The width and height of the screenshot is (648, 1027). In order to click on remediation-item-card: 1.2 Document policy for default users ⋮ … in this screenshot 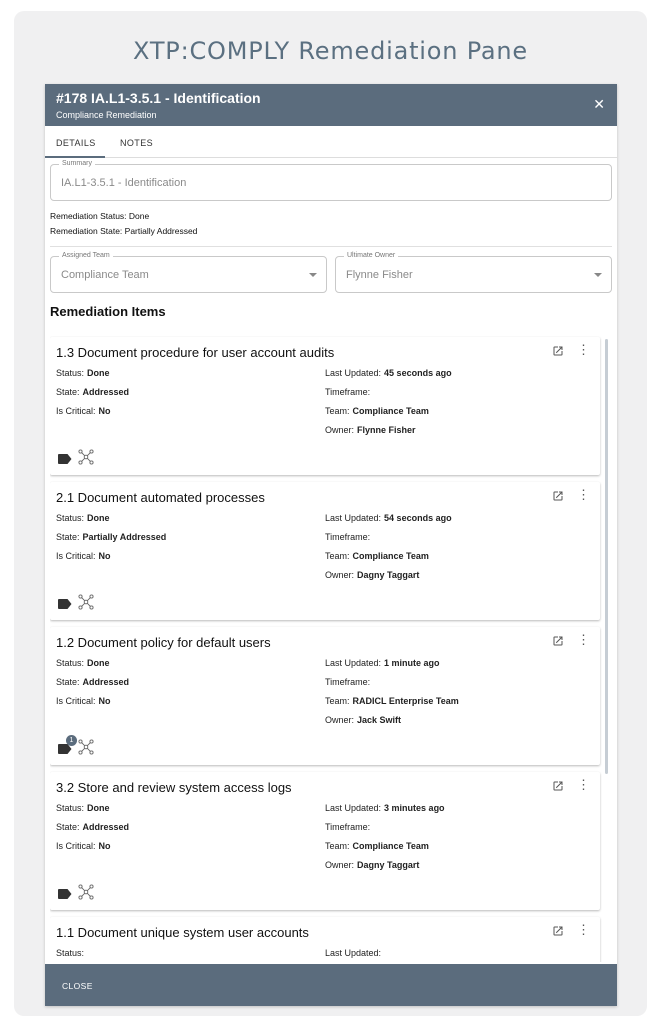, I will do `click(325, 696)`.